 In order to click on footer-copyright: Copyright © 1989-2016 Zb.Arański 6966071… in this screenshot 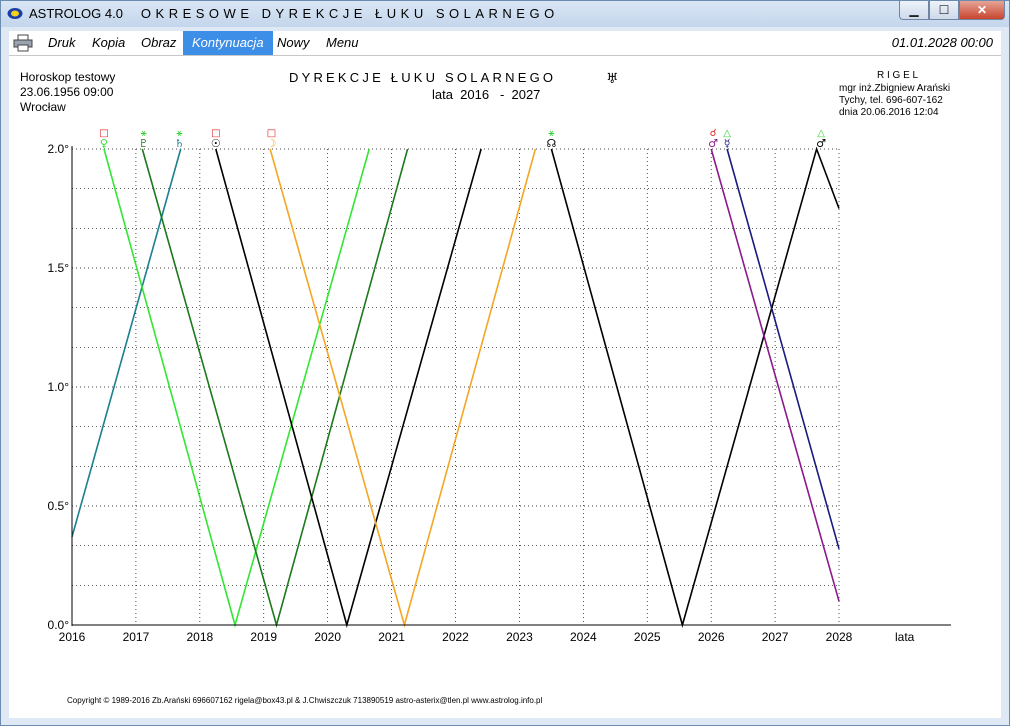, I will do `click(305, 700)`.